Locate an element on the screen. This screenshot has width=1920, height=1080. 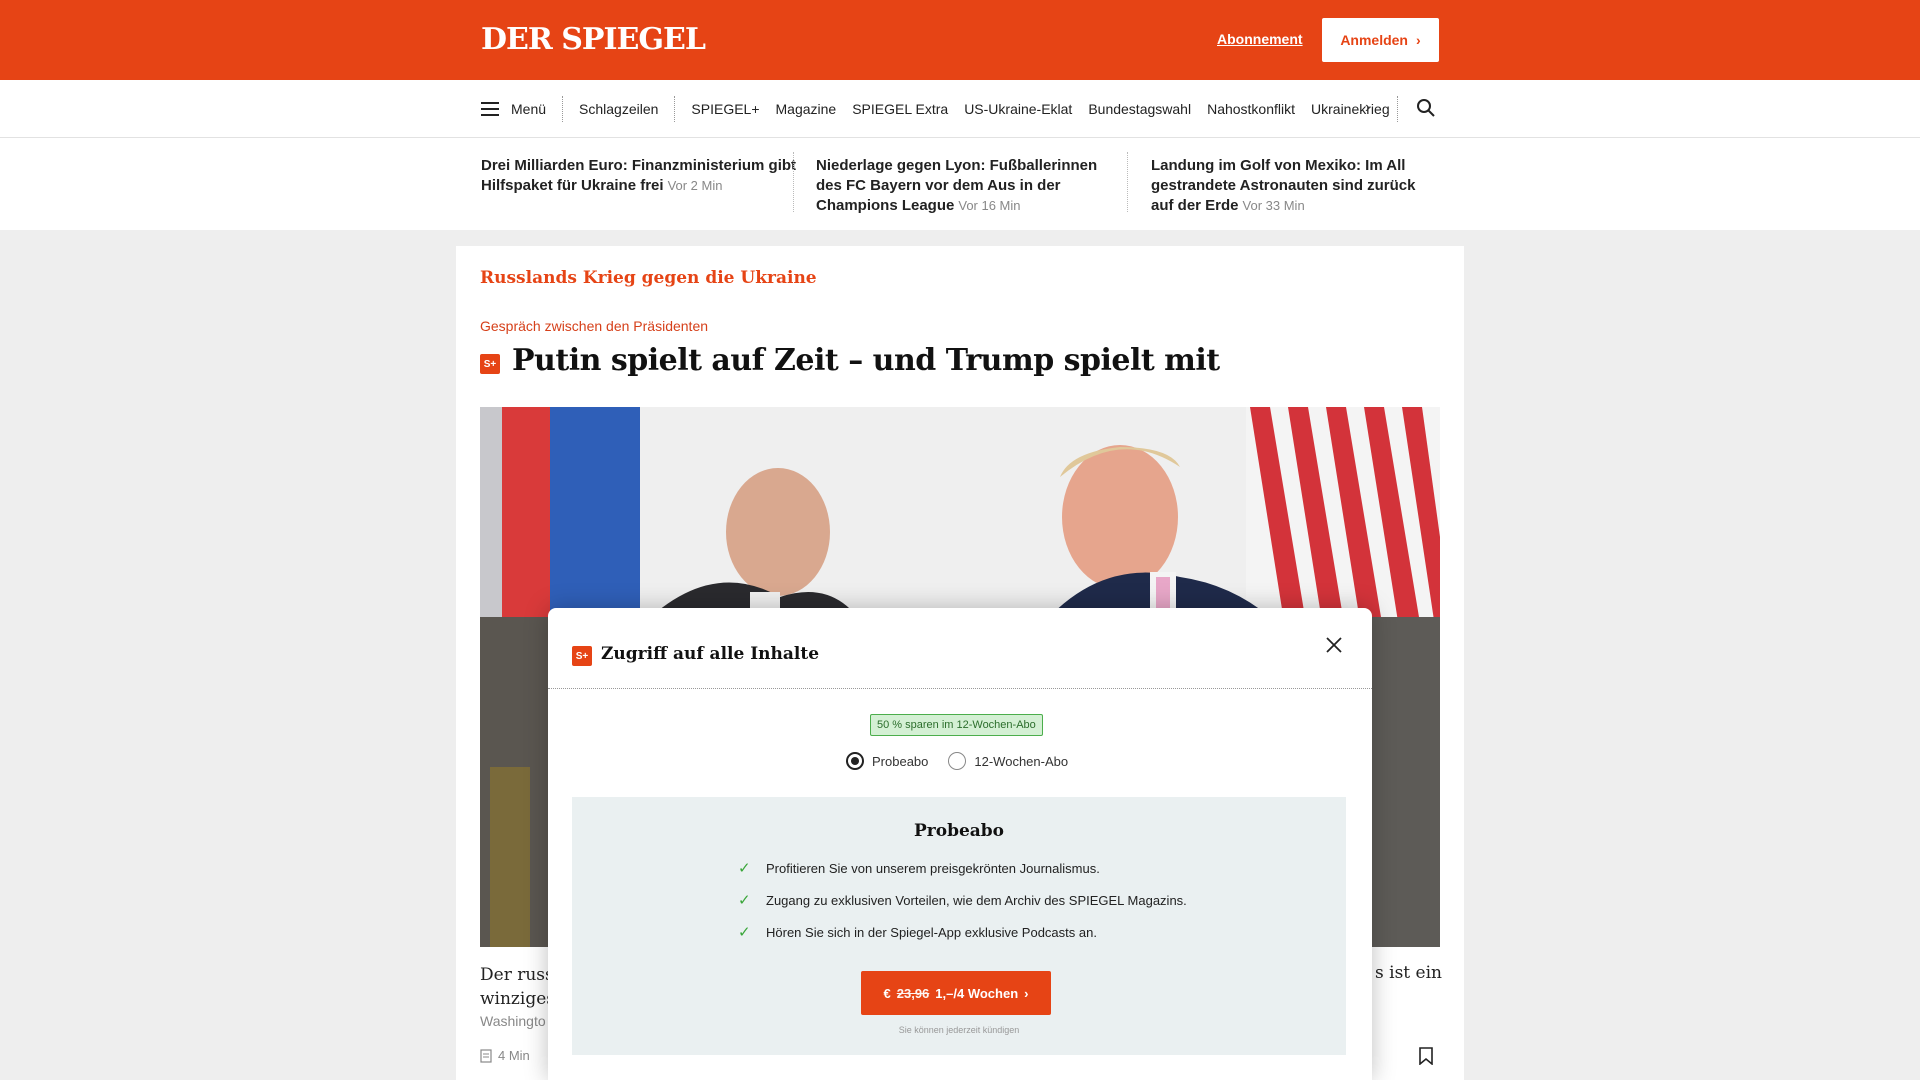
read-time-label: 4 Min is located at coordinates (514, 1055).